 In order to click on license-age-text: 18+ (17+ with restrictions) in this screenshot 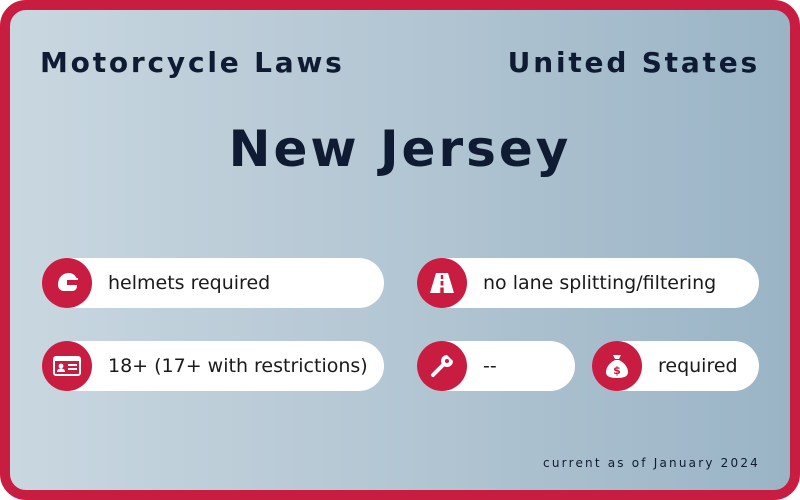, I will do `click(238, 366)`.